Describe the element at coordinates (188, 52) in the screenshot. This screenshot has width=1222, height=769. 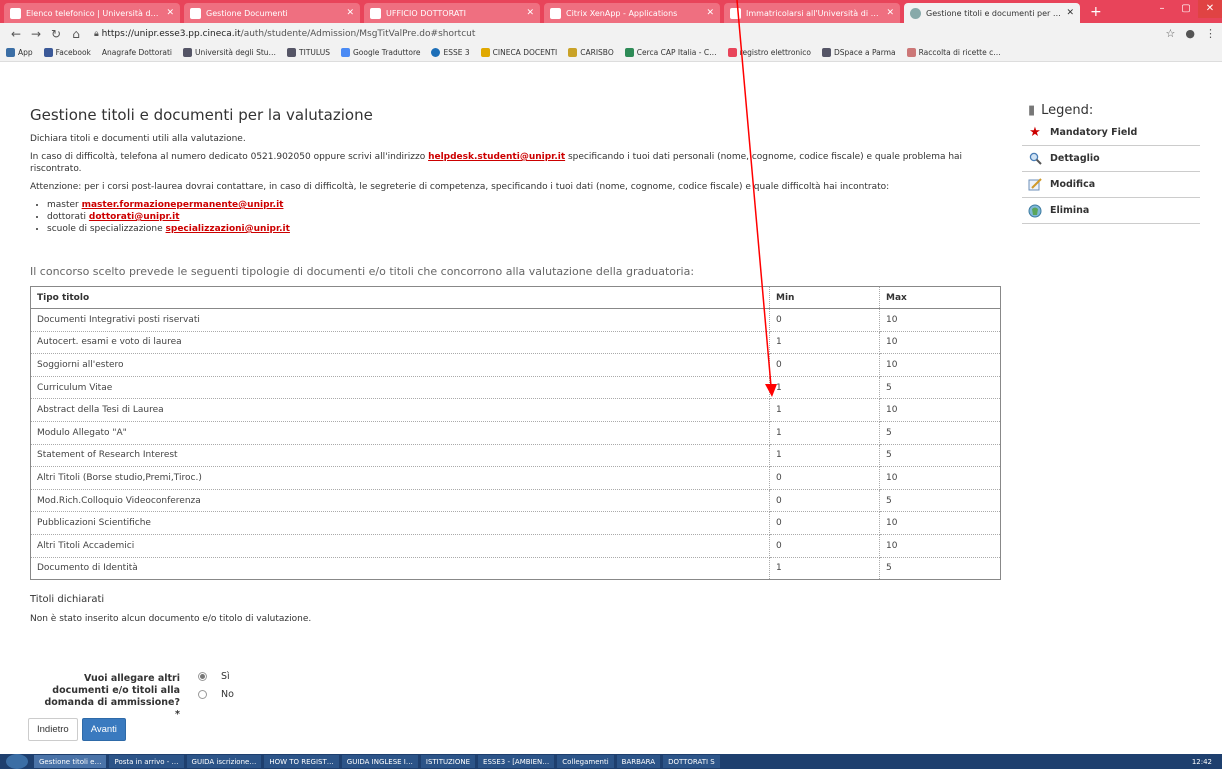
I see `university-icon` at that location.